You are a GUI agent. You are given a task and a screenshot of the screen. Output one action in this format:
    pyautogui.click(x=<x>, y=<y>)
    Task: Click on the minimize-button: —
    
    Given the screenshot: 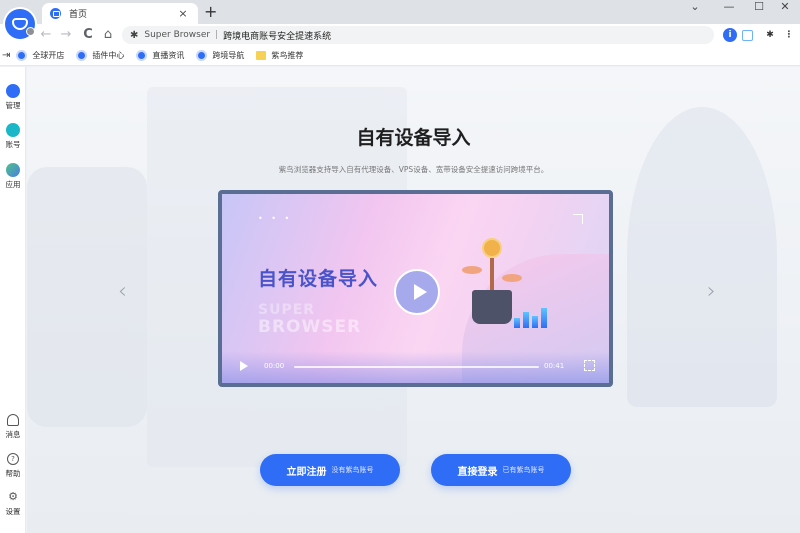 What is the action you would take?
    pyautogui.click(x=729, y=7)
    